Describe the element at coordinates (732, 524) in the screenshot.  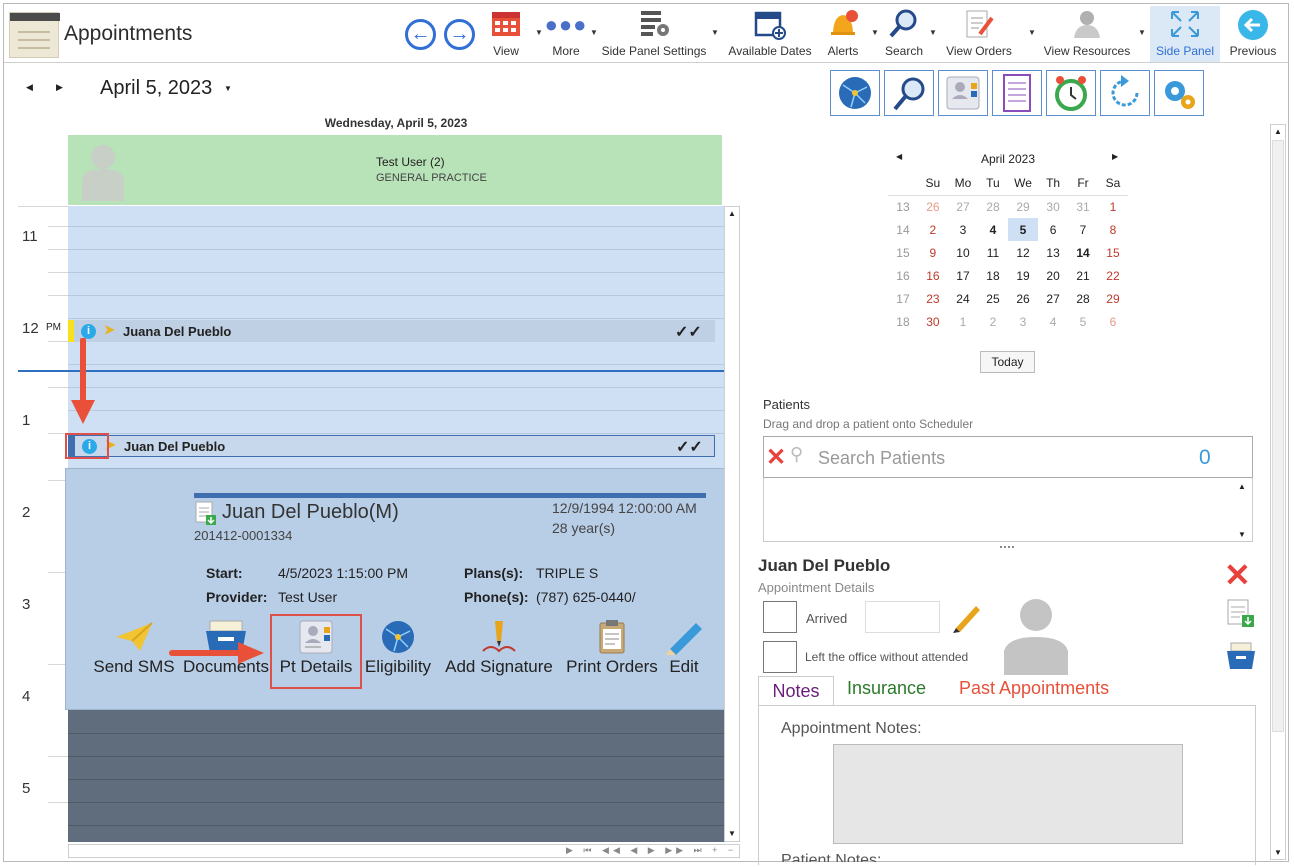
I see `schedule-vertical-scrollbar` at that location.